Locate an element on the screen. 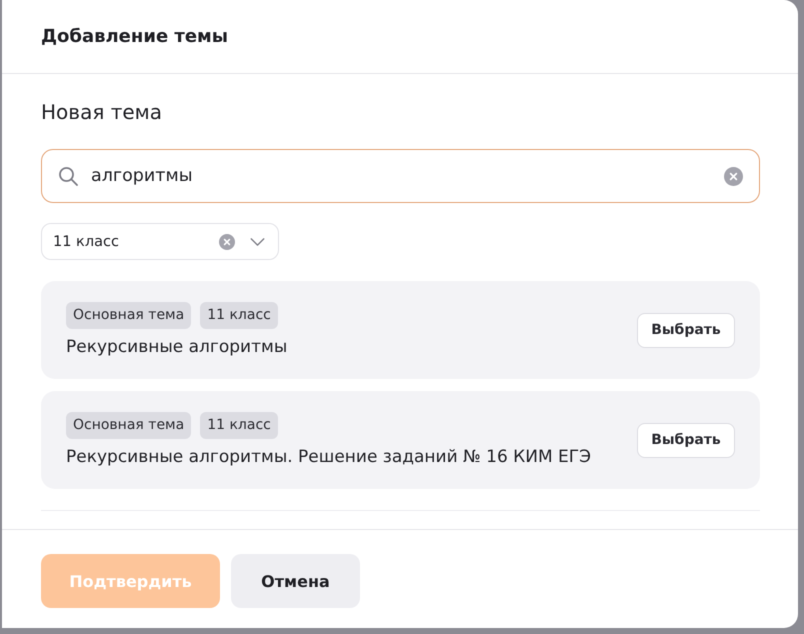 This screenshot has height=634, width=804. chevron-down-icon is located at coordinates (257, 242).